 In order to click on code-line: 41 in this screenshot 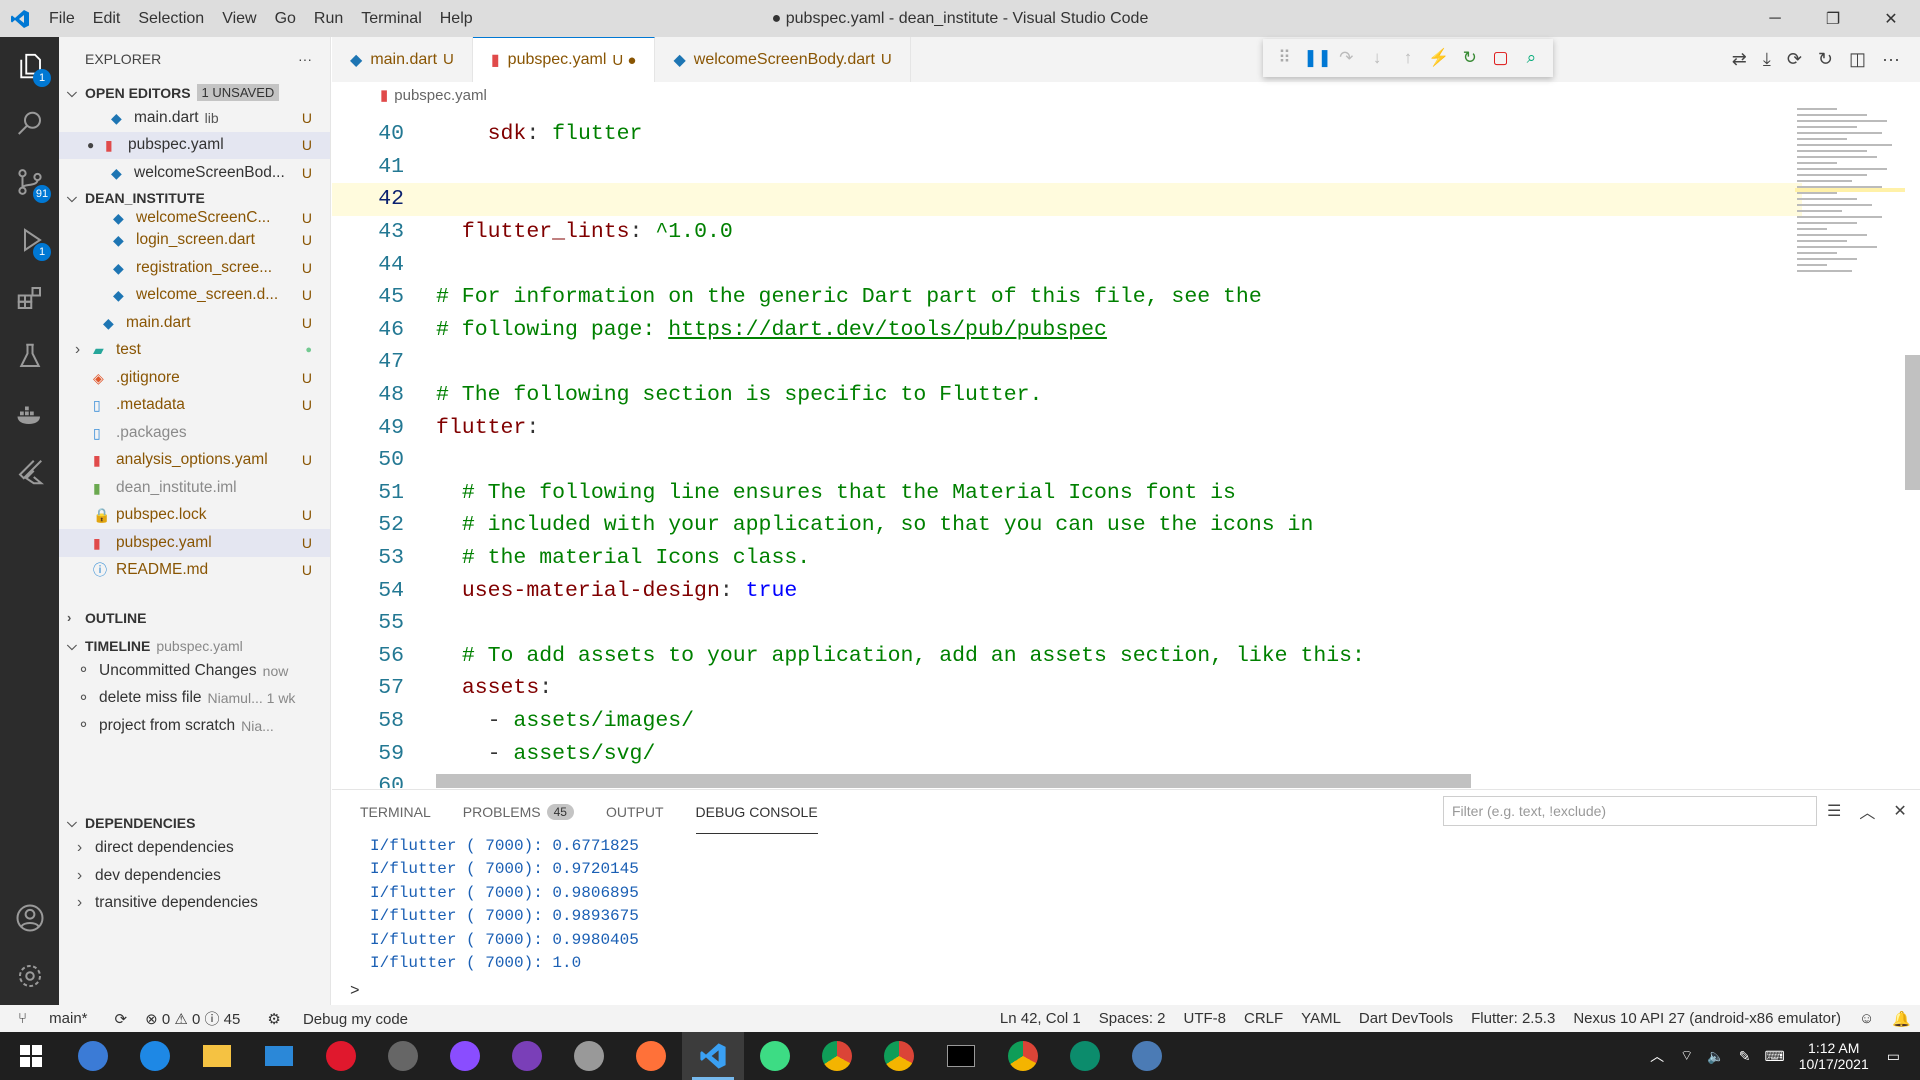, I will do `click(1067, 167)`.